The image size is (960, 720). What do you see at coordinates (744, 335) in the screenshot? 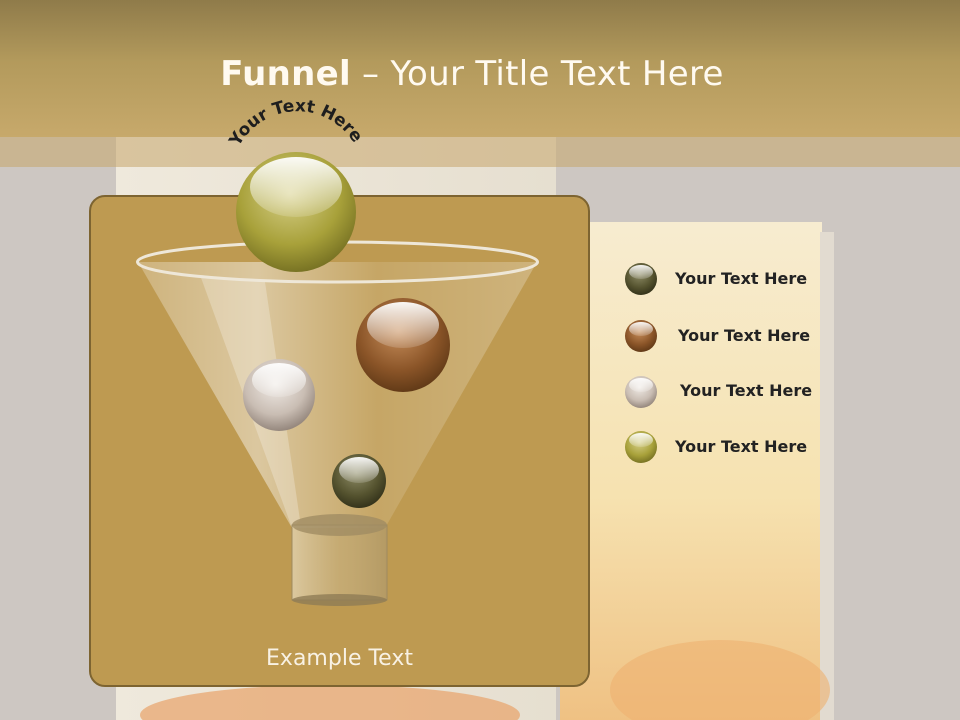
I see `legend-label-2: Your Text Here` at bounding box center [744, 335].